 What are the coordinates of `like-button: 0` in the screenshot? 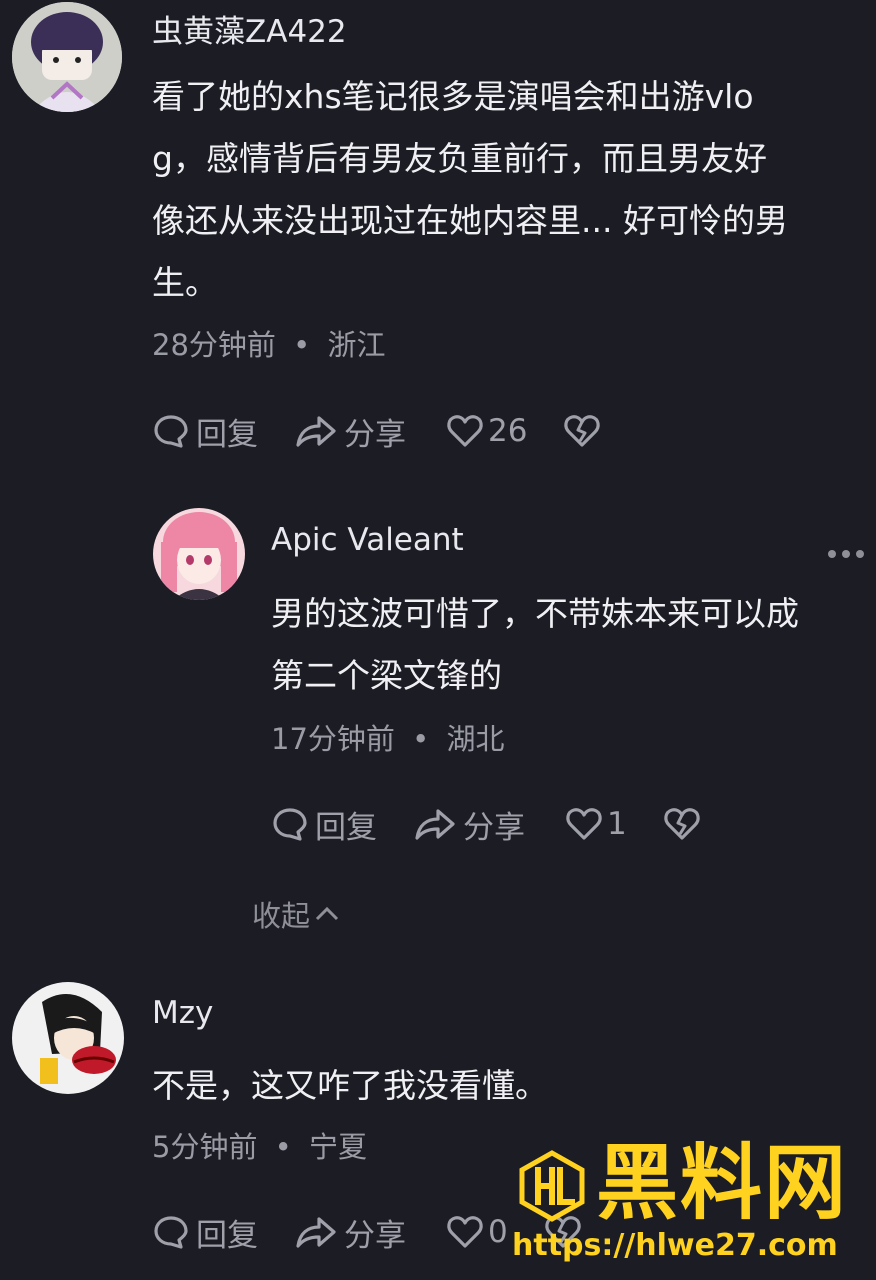 It's located at (477, 1232).